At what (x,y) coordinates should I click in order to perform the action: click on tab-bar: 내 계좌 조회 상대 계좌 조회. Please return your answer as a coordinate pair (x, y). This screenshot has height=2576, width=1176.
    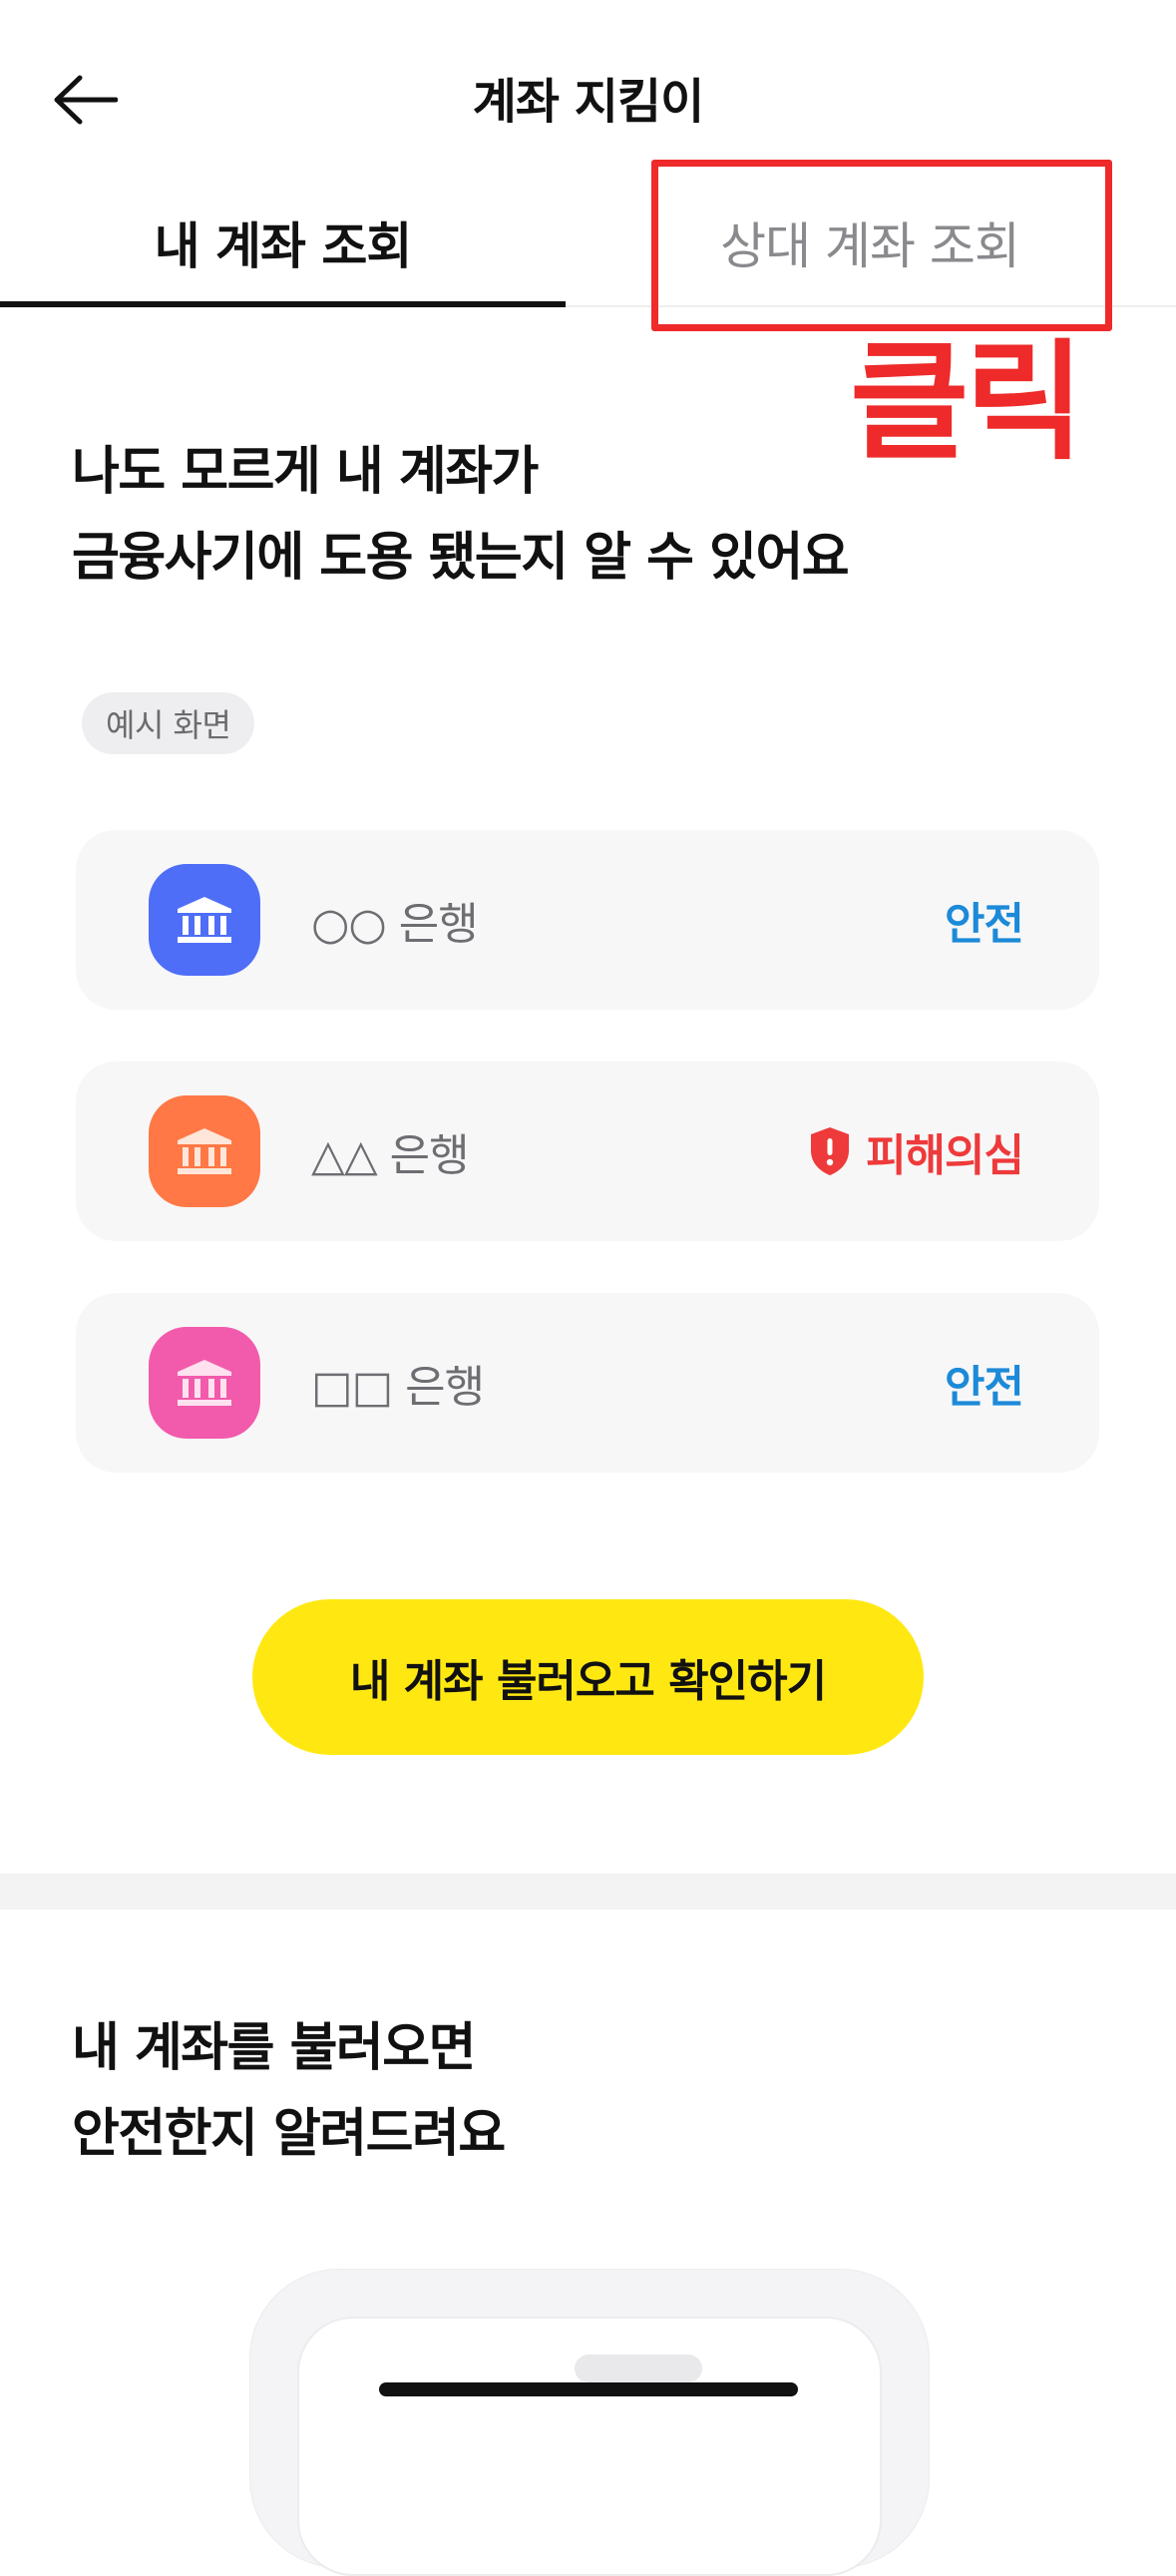
    Looking at the image, I should click on (588, 243).